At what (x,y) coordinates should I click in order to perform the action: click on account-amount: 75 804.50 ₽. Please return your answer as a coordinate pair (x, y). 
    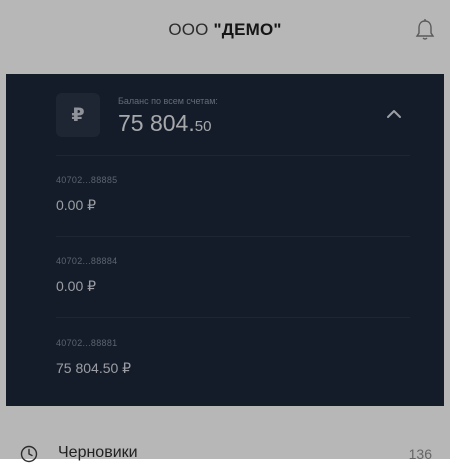
    Looking at the image, I should click on (94, 368).